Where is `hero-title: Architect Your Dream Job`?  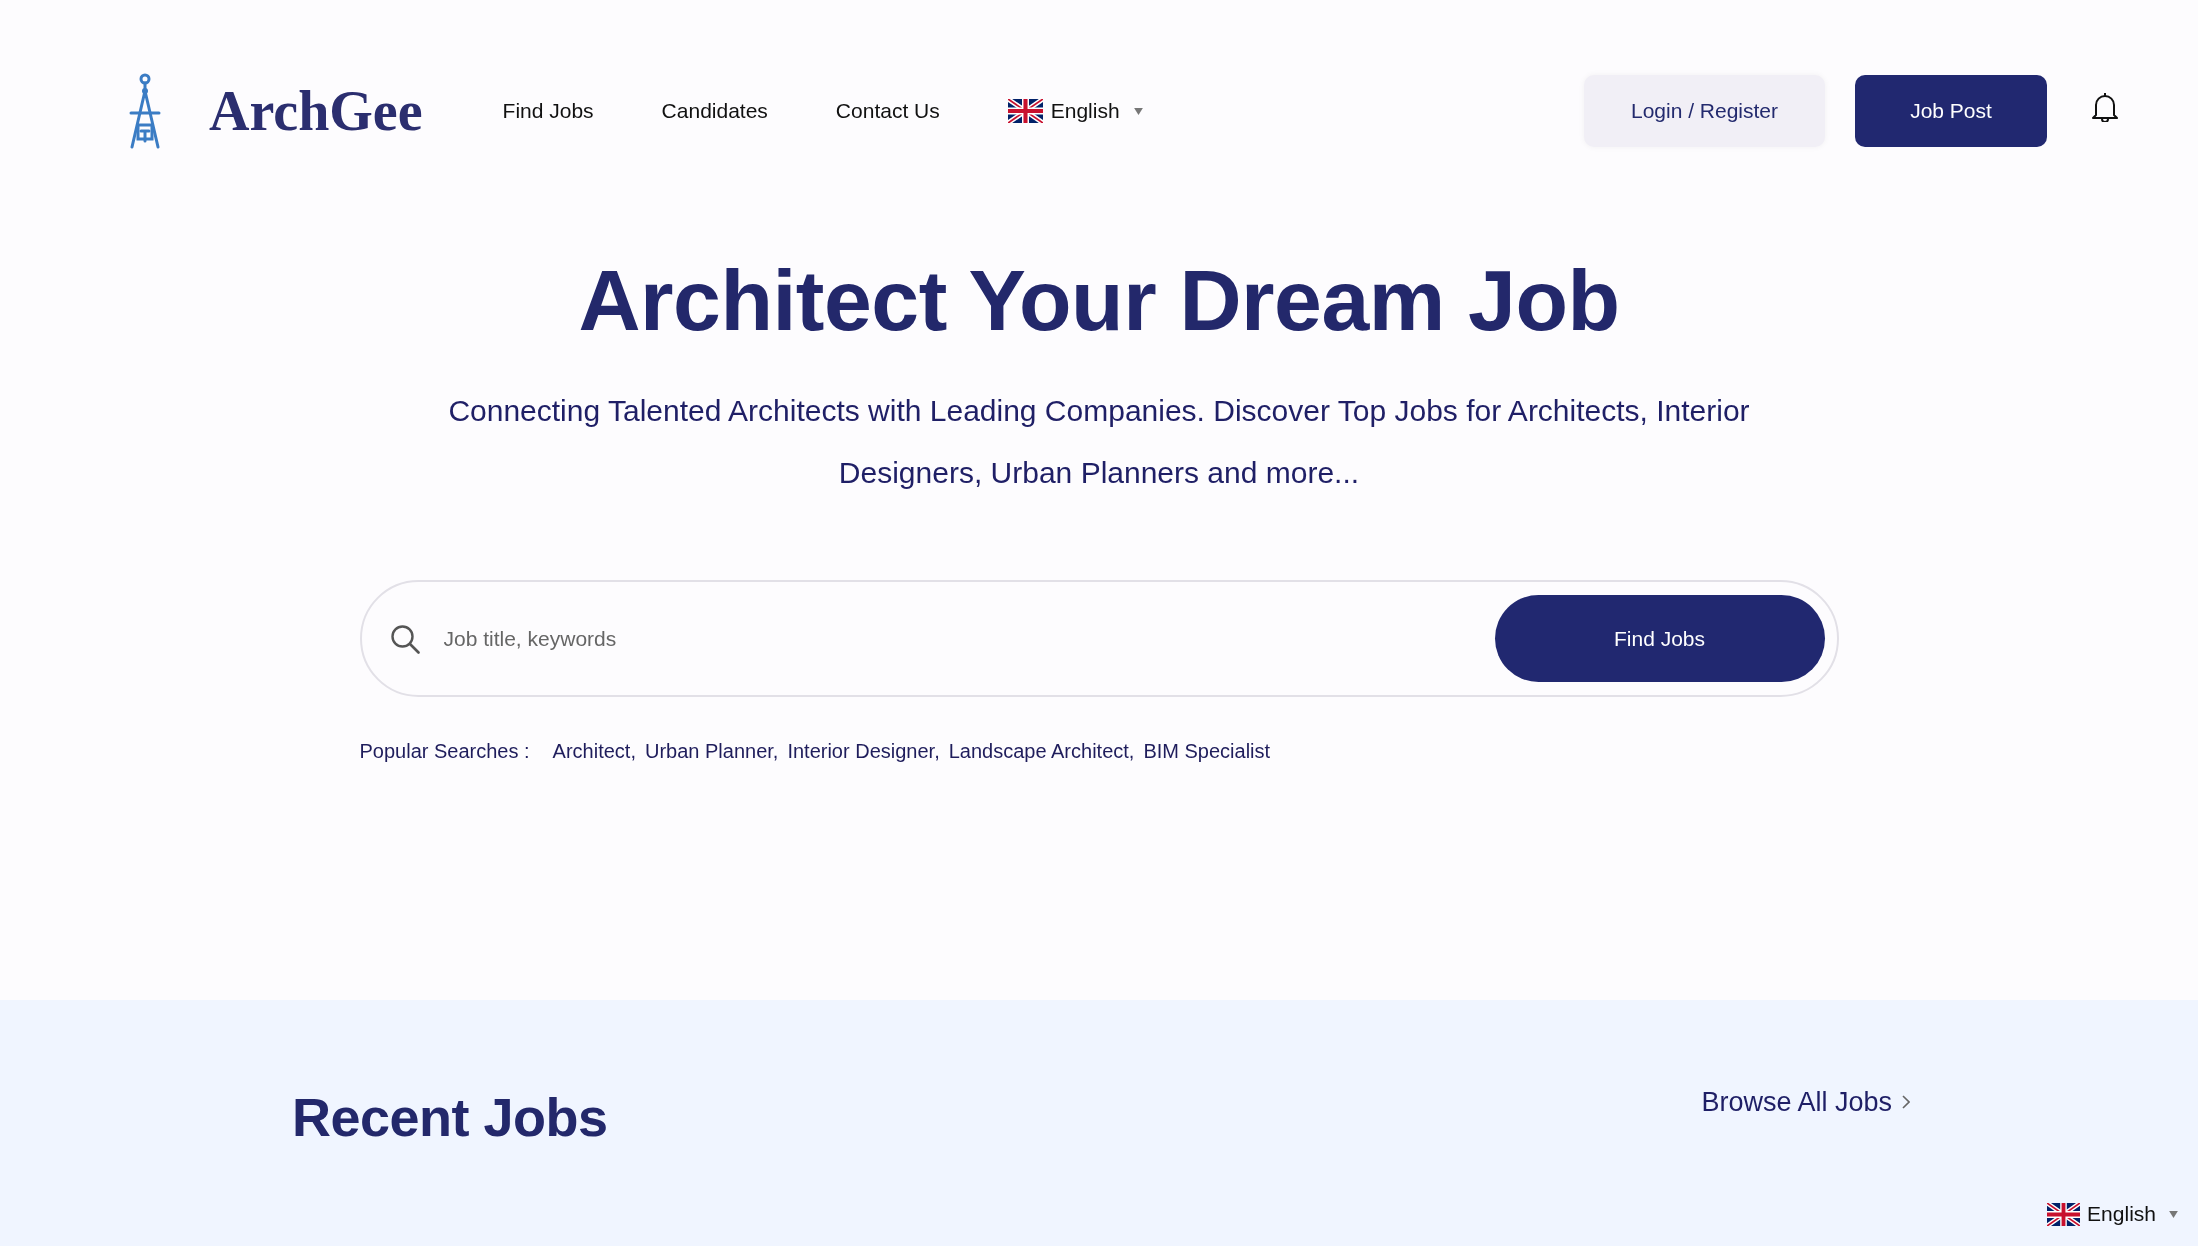
hero-title: Architect Your Dream Job is located at coordinates (1099, 300).